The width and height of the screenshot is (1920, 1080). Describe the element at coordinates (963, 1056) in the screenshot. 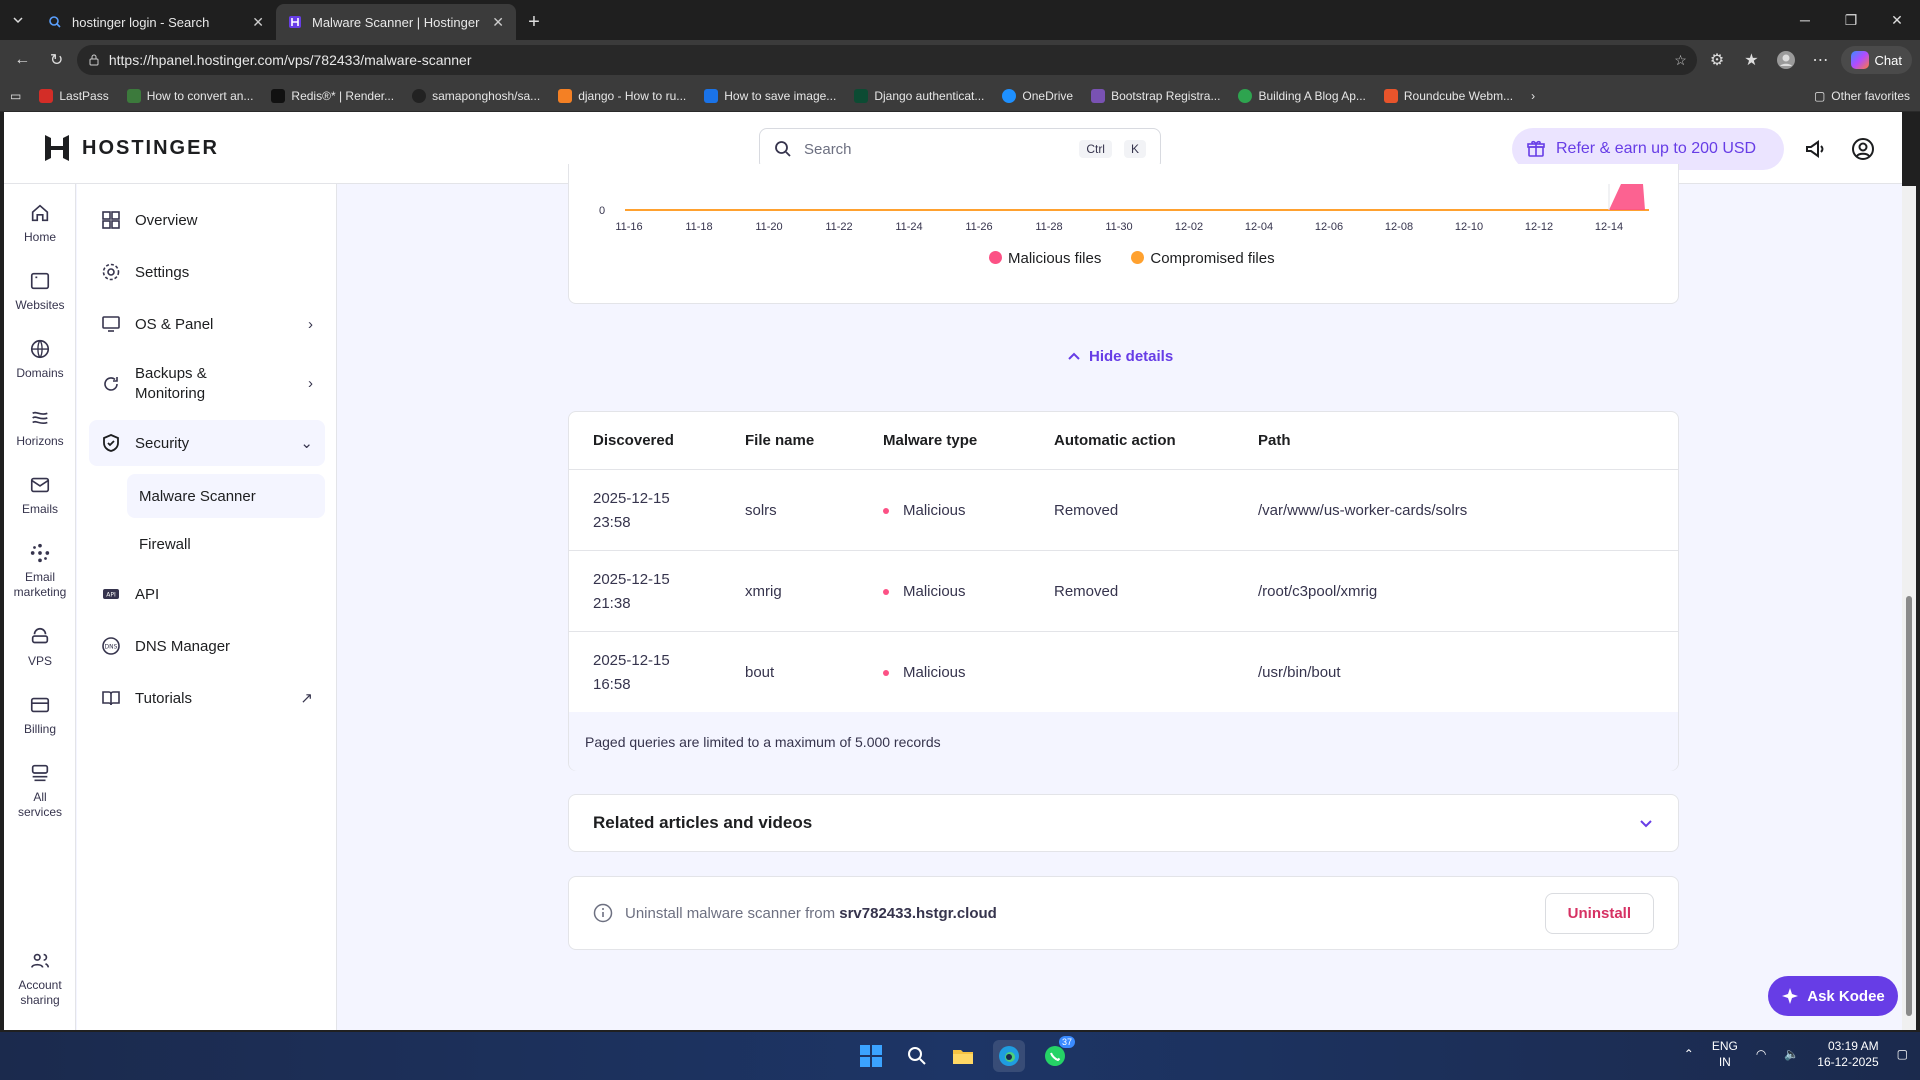

I see `file-explorer-icon` at that location.